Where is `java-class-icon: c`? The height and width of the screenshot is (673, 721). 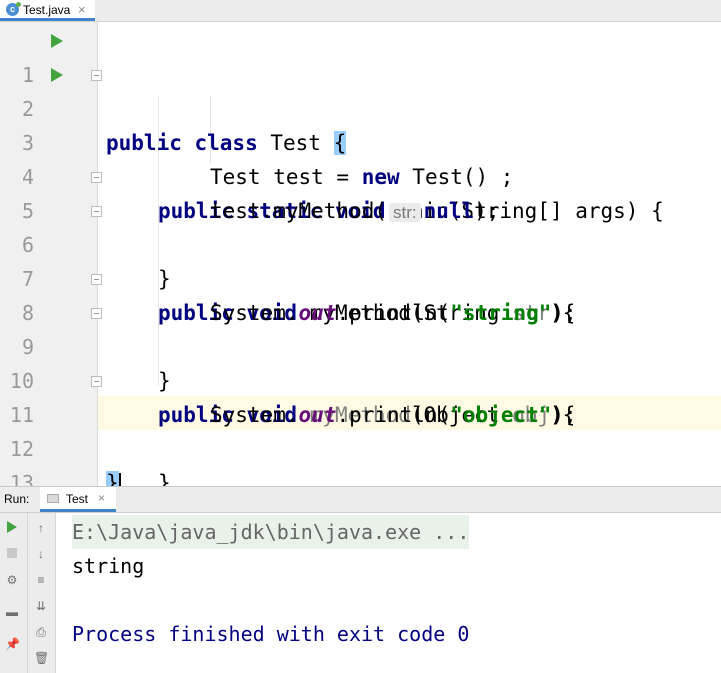 java-class-icon: c is located at coordinates (13, 9).